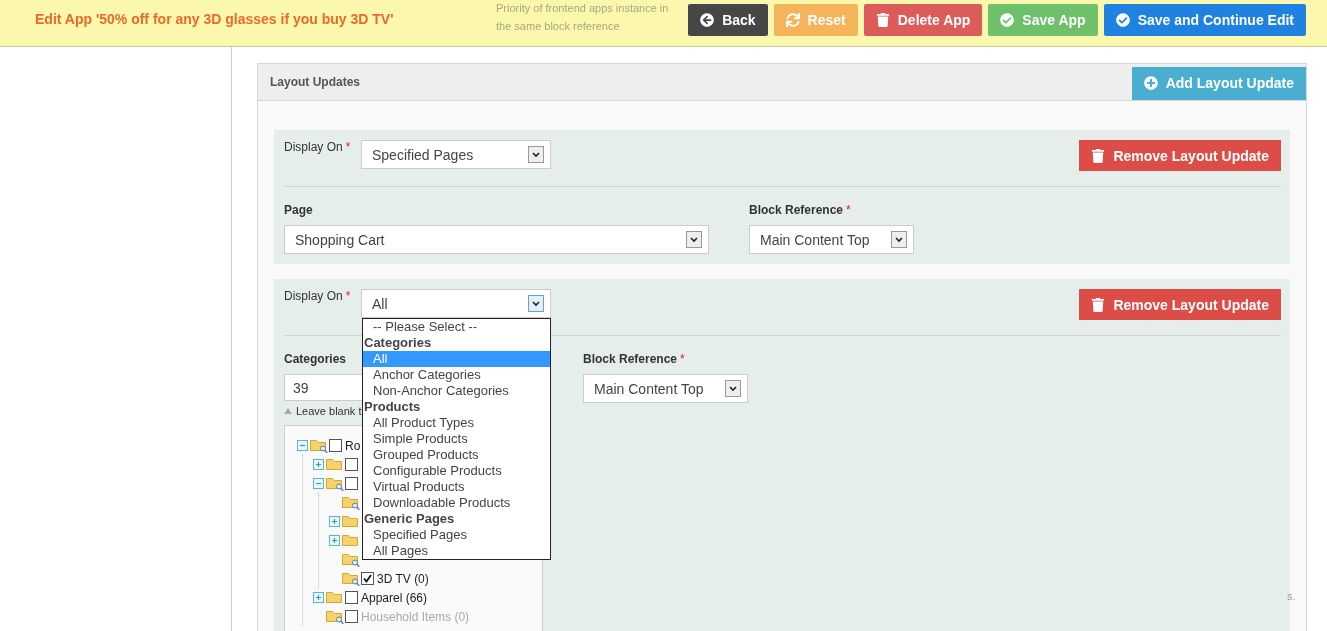  Describe the element at coordinates (329, 411) in the screenshot. I see `hint-text: Leave blank t` at that location.